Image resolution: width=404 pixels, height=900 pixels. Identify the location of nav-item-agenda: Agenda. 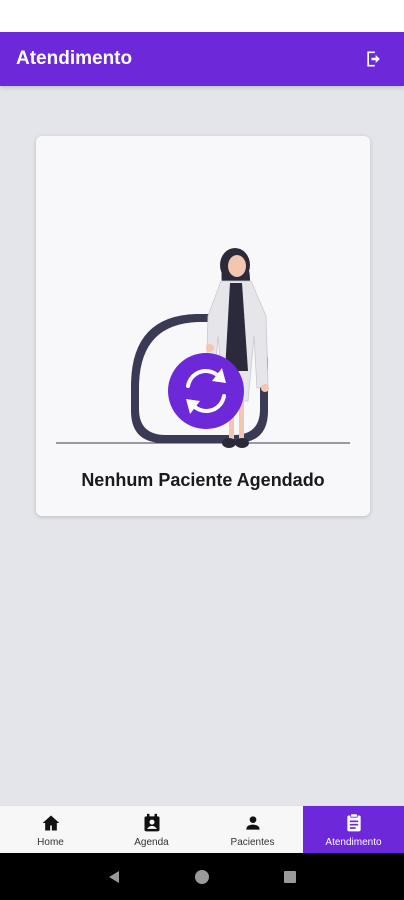
(151, 829).